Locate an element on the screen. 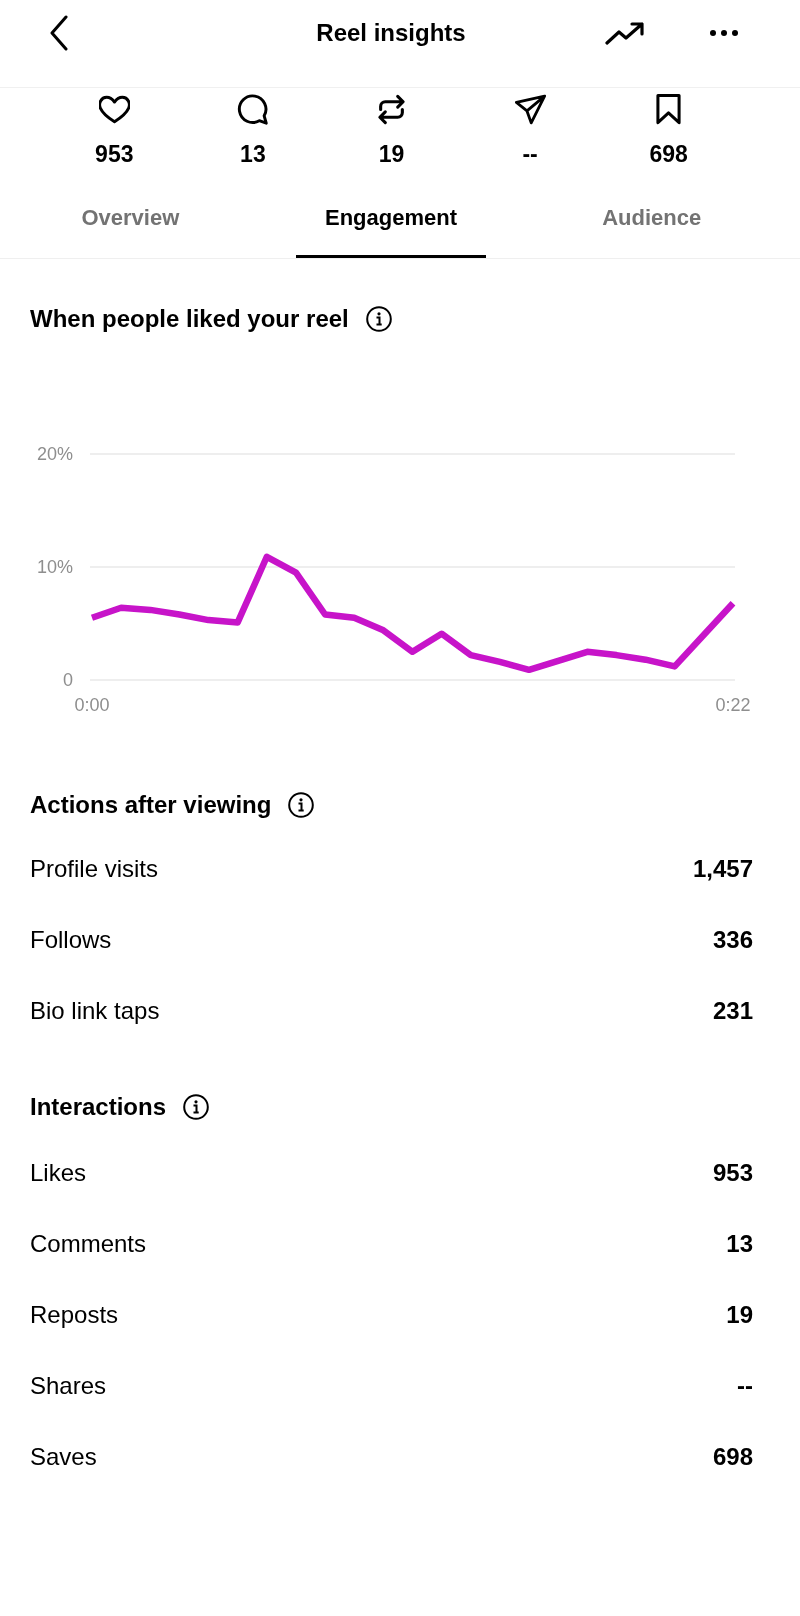 This screenshot has height=1616, width=800. metric-value: 19 is located at coordinates (739, 1314).